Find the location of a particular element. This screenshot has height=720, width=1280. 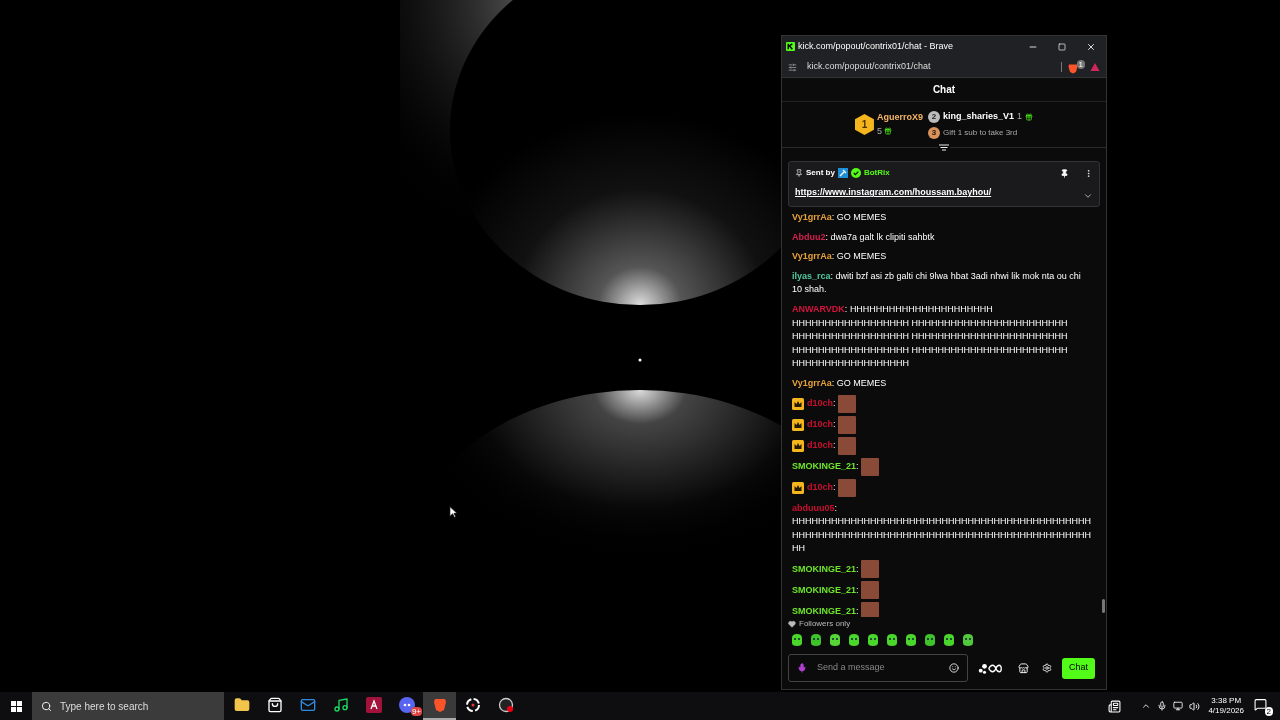

triangle-icon is located at coordinates (1095, 67).